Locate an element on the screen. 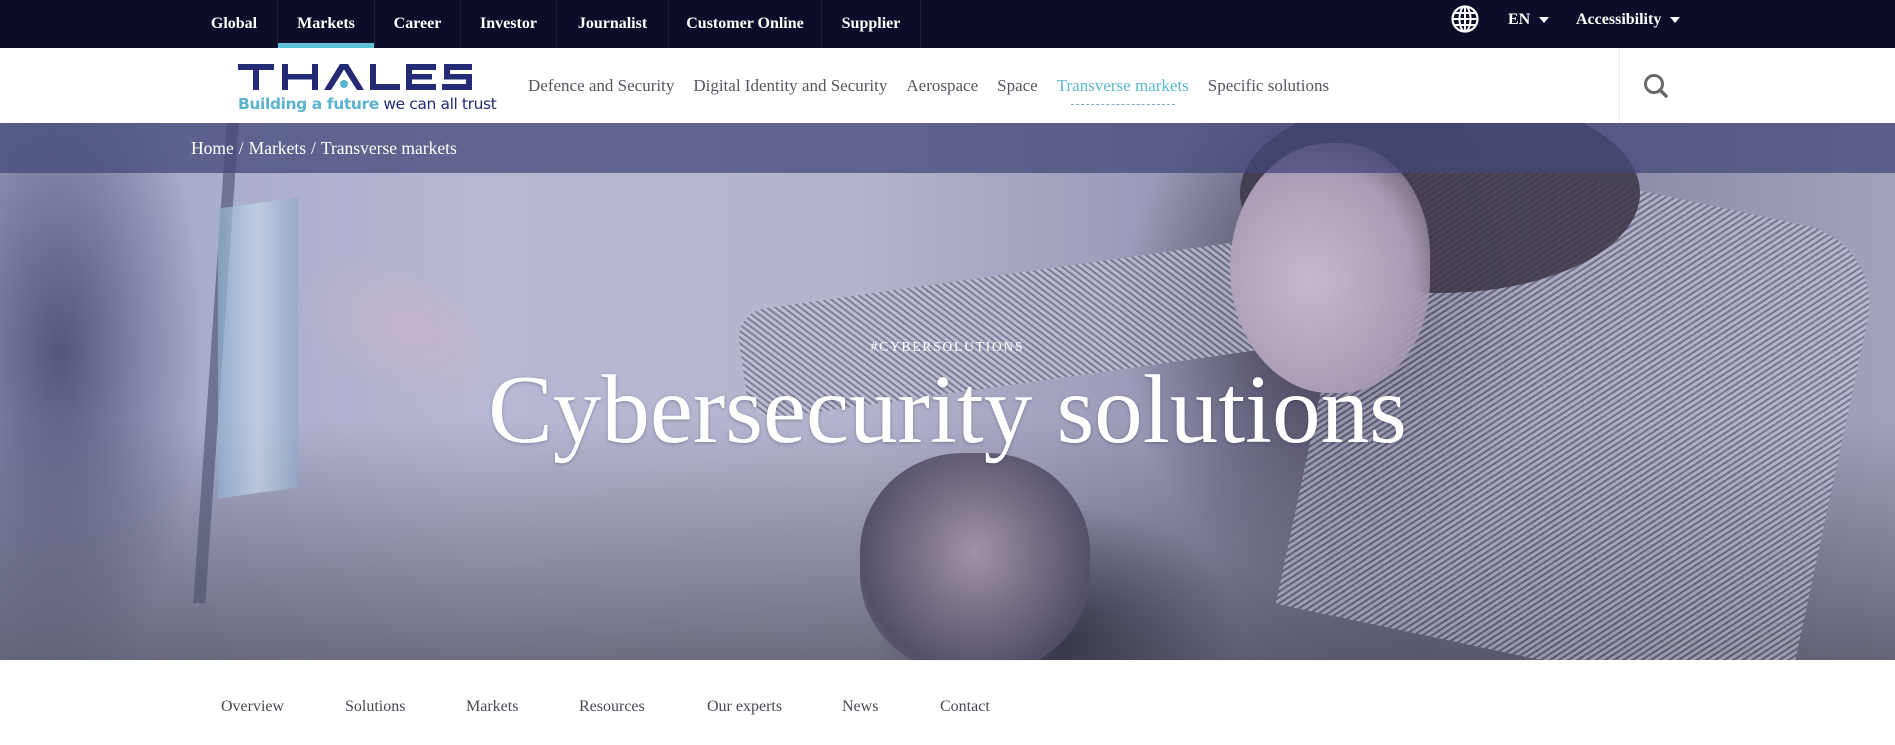 The height and width of the screenshot is (745, 1895). breadcrumb-markets: Markets is located at coordinates (277, 148).